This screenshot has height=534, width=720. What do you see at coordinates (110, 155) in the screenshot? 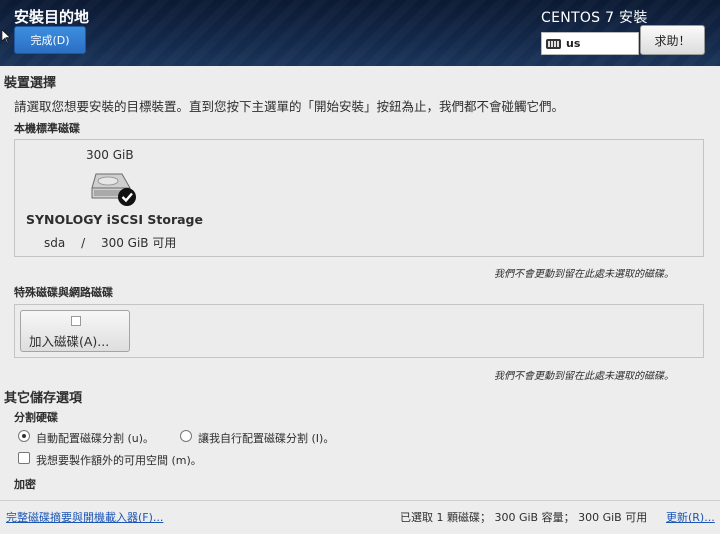
I see `disk-size: 300 GiB` at bounding box center [110, 155].